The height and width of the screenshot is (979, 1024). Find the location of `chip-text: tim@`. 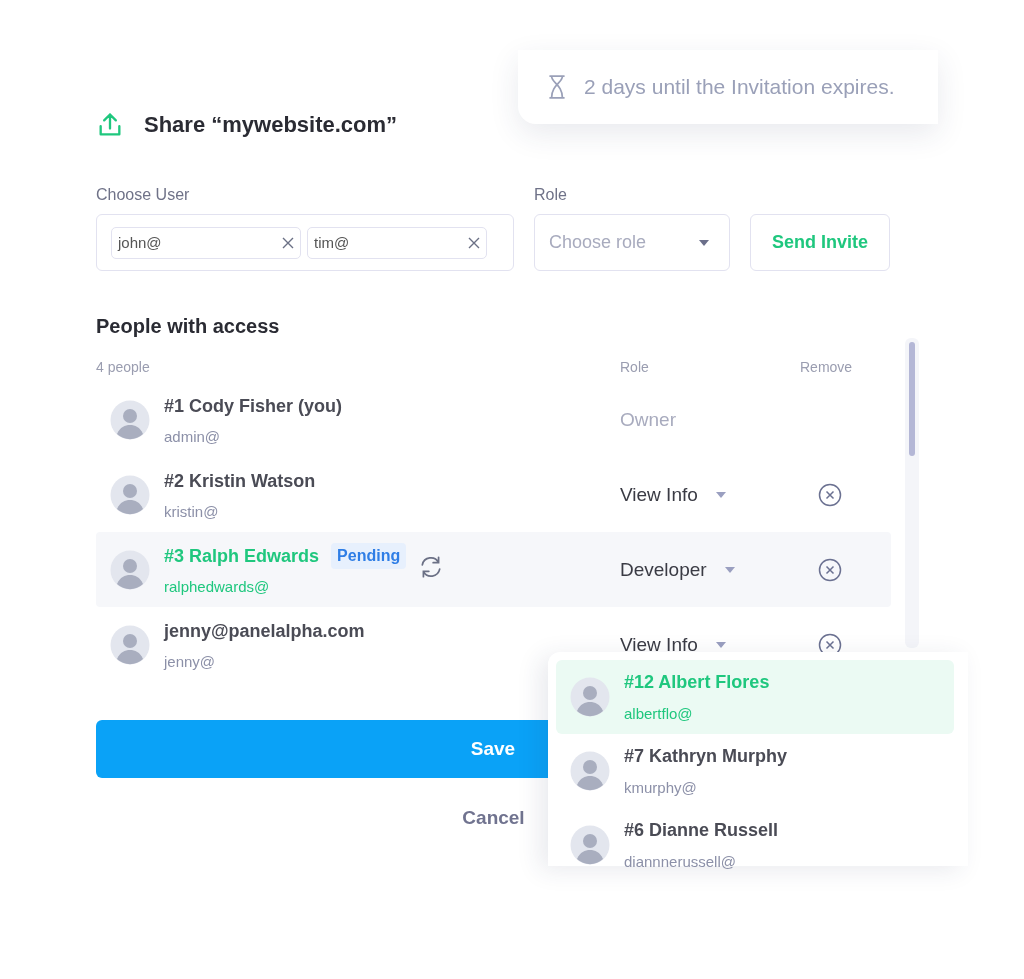

chip-text: tim@ is located at coordinates (332, 242).